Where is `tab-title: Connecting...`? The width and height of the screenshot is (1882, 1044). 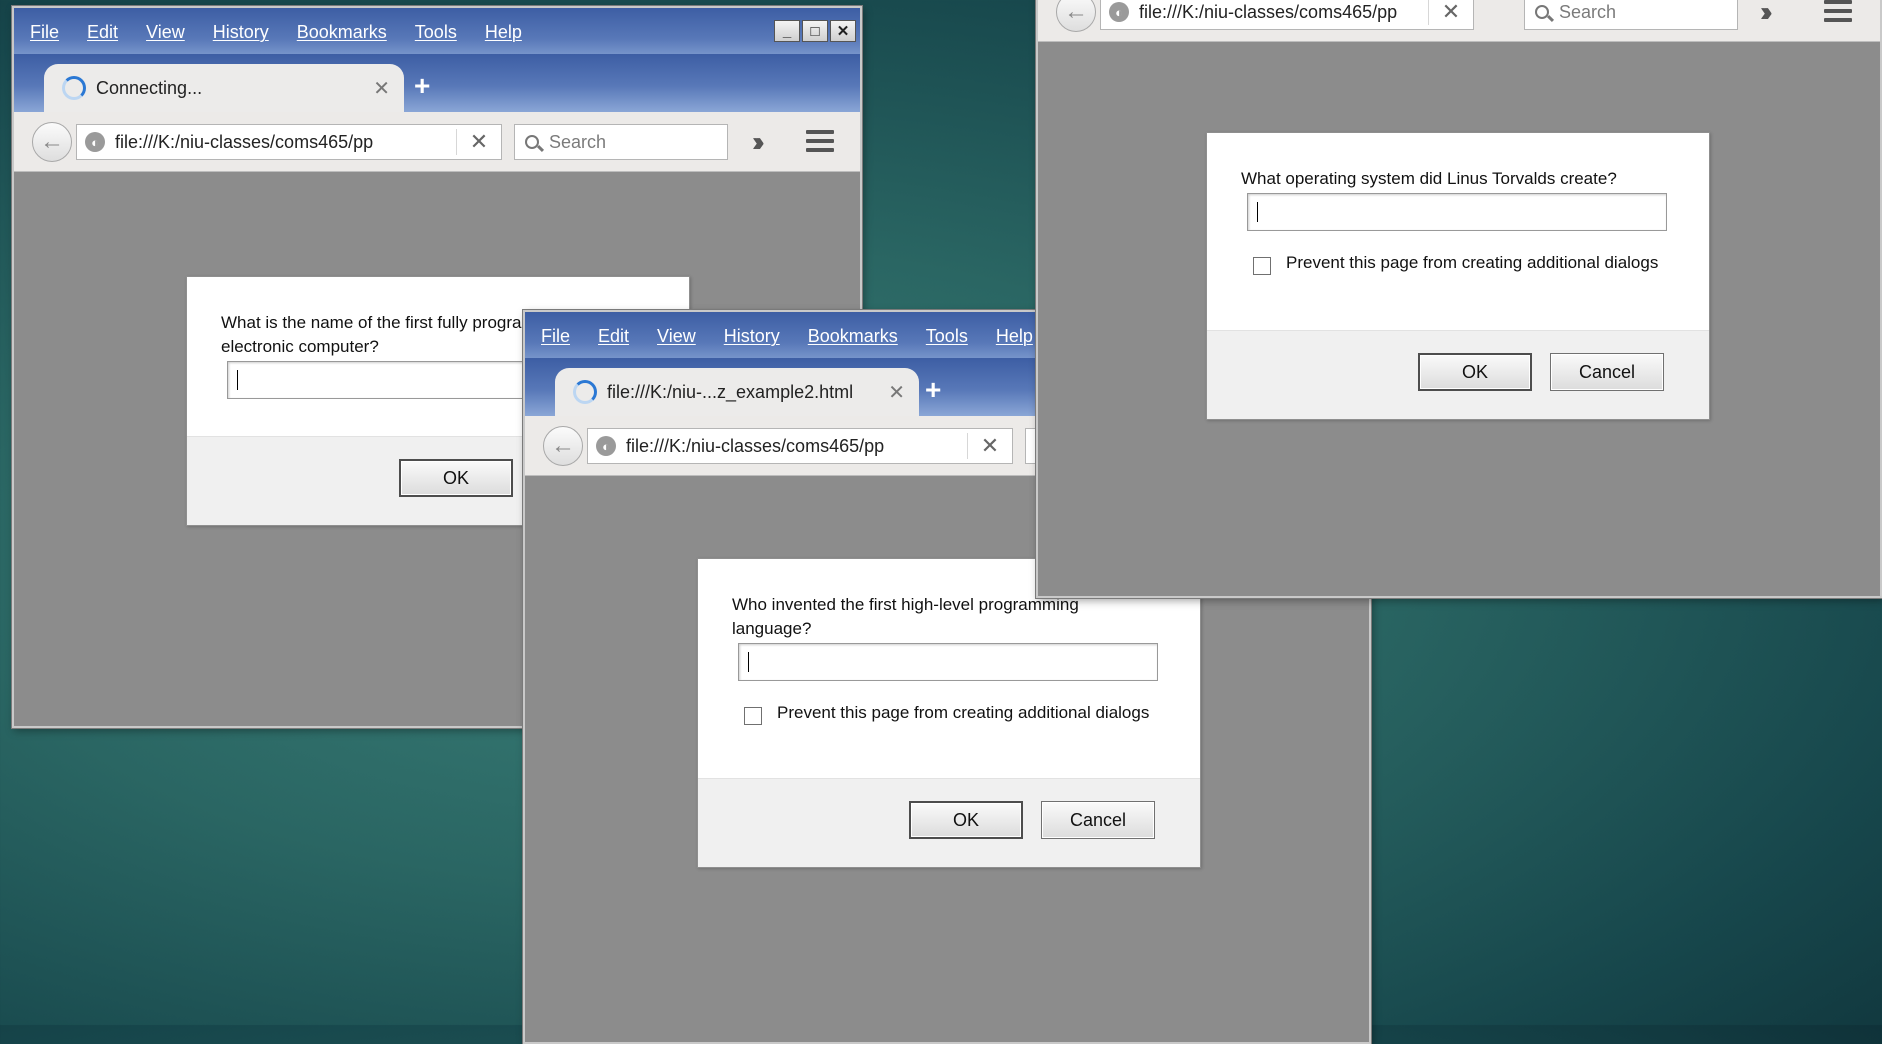 tab-title: Connecting... is located at coordinates (149, 87).